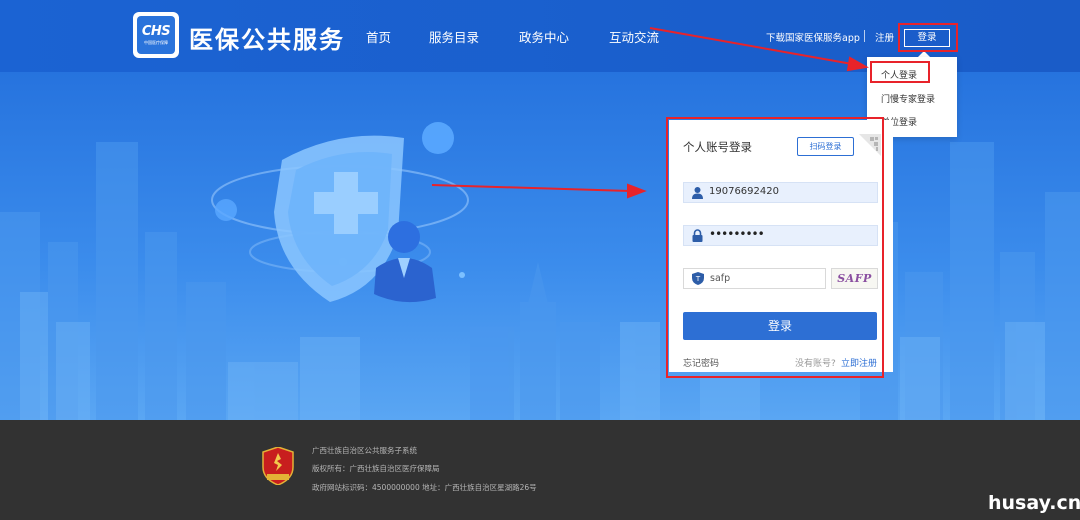  What do you see at coordinates (544, 36) in the screenshot?
I see `nav-government-center: 政务中心` at bounding box center [544, 36].